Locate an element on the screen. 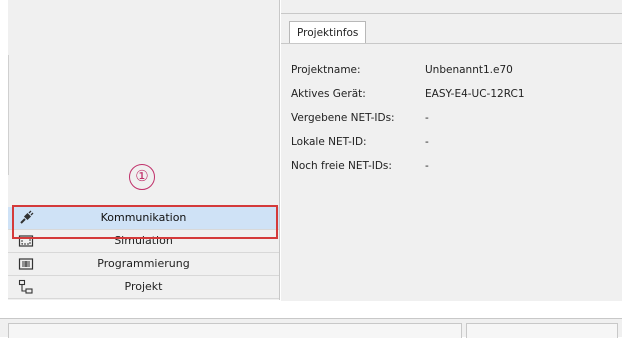 This screenshot has width=622, height=338. info-label: Noch freie NET-IDs: is located at coordinates (341, 166).